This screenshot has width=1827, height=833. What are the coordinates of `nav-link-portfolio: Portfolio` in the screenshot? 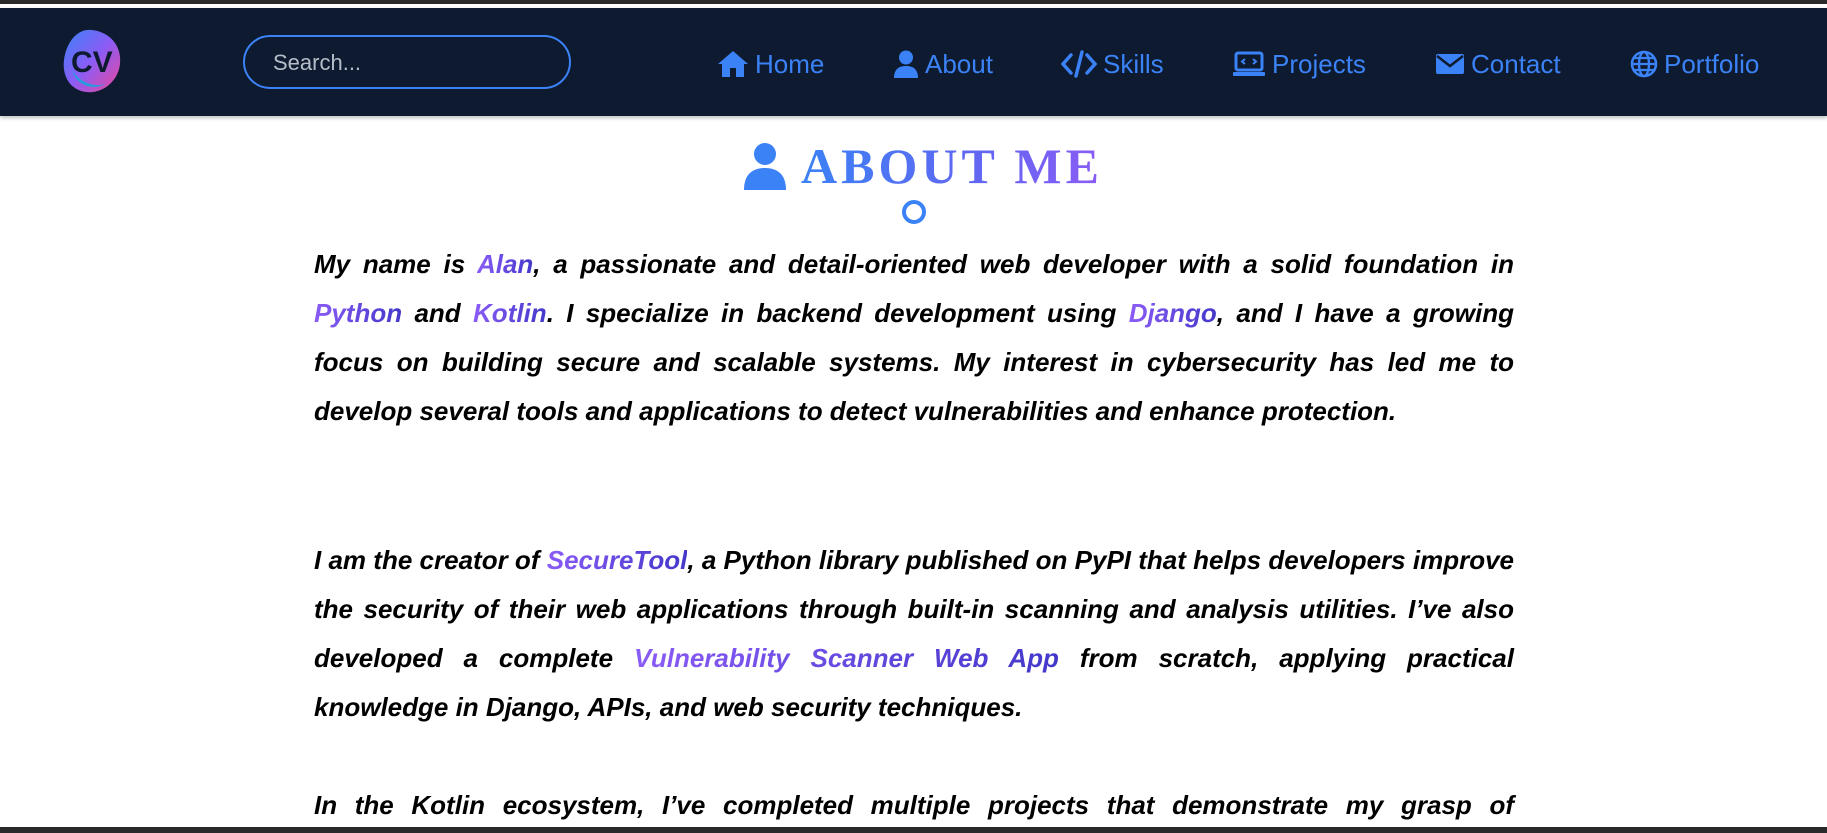 It's located at (1694, 64).